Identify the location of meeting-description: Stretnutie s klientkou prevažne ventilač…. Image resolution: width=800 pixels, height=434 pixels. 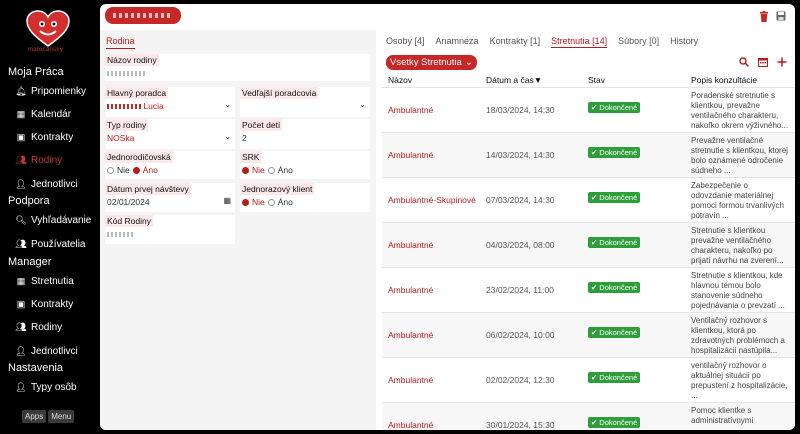
(737, 245).